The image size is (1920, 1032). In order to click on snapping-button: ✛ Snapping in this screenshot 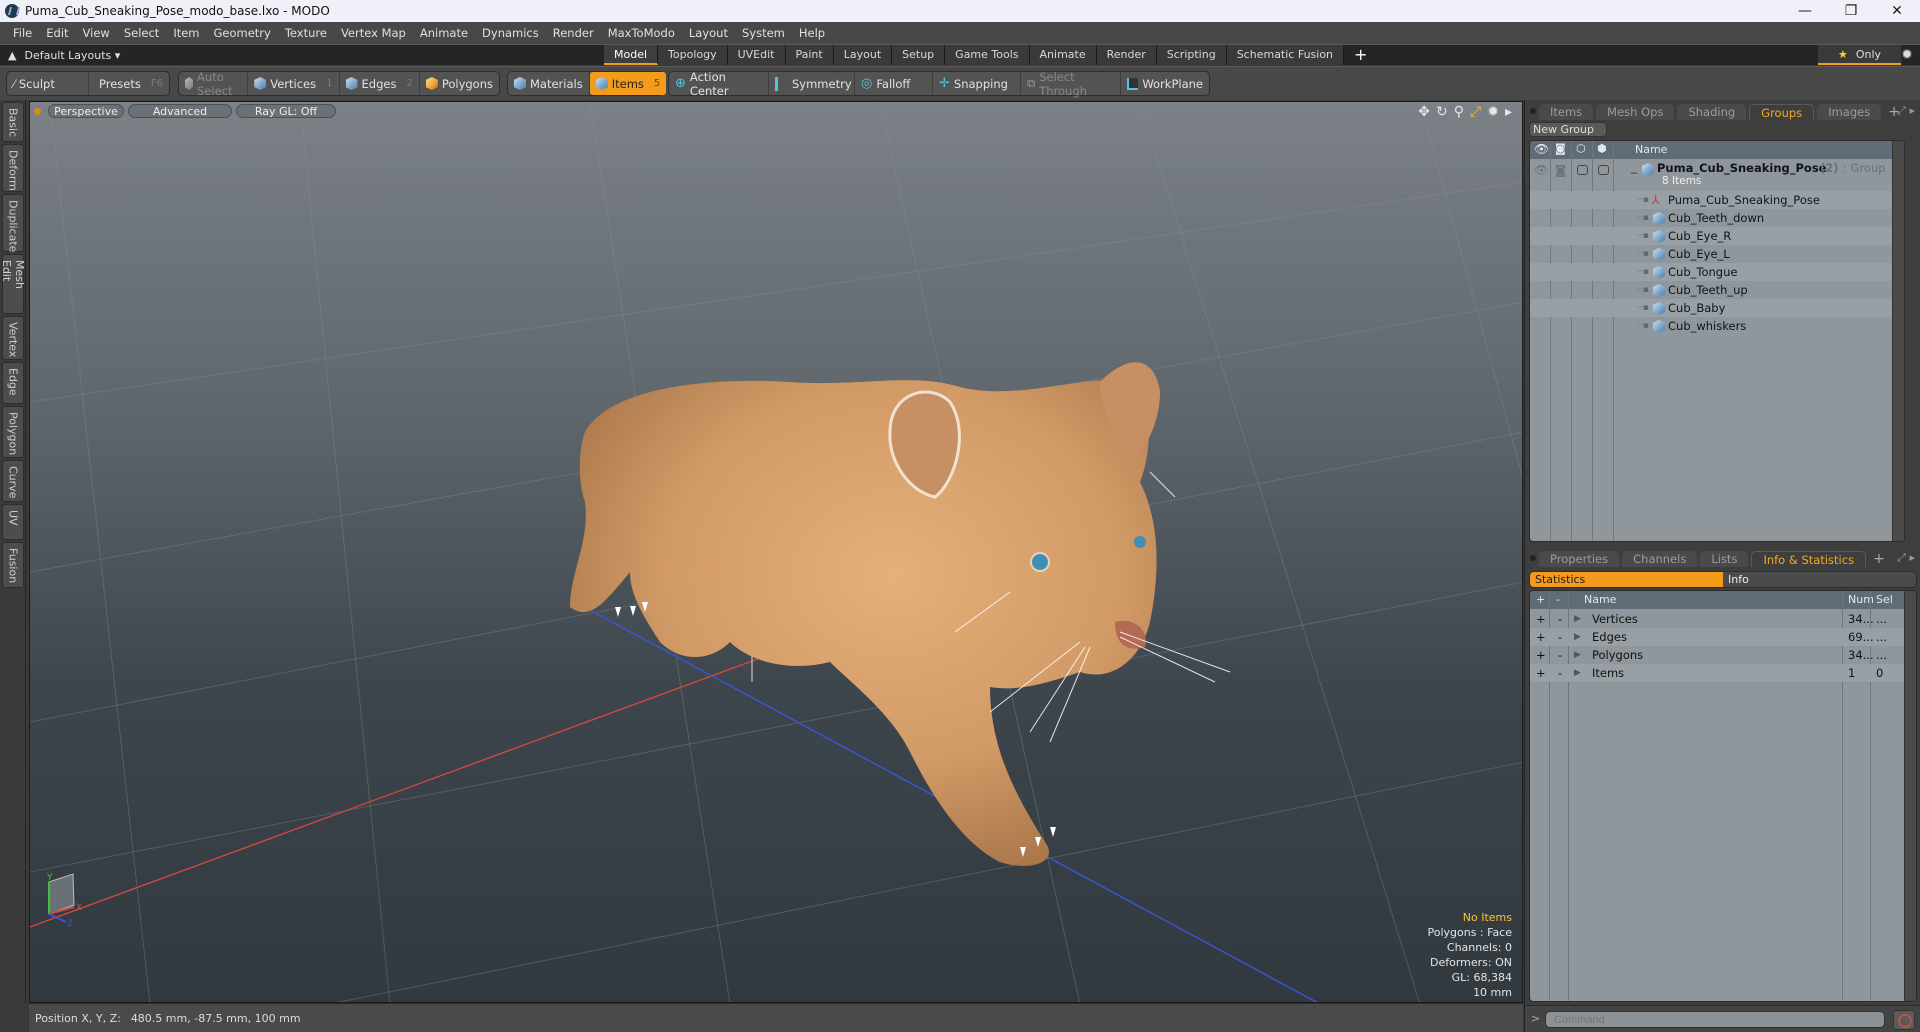, I will do `click(977, 83)`.